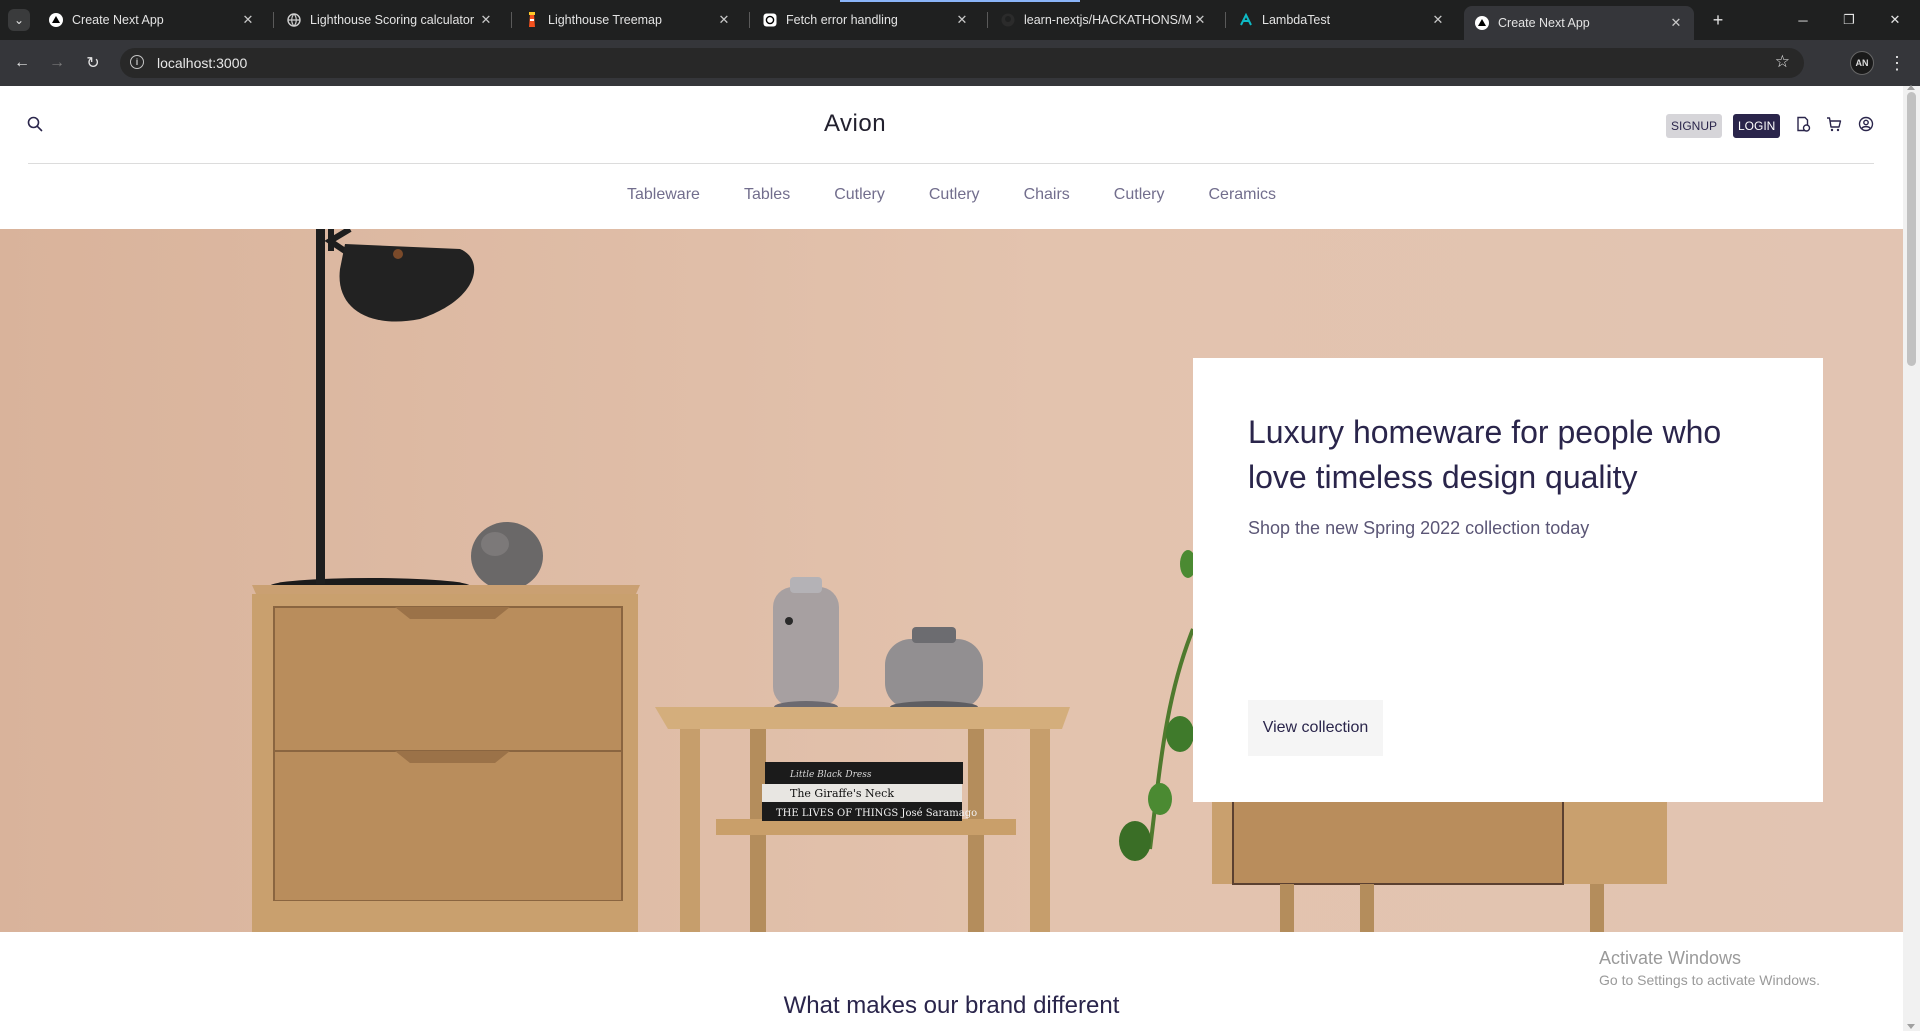 Image resolution: width=1920 pixels, height=1031 pixels. Describe the element at coordinates (372, 411) in the screenshot. I see `desk-lamp` at that location.